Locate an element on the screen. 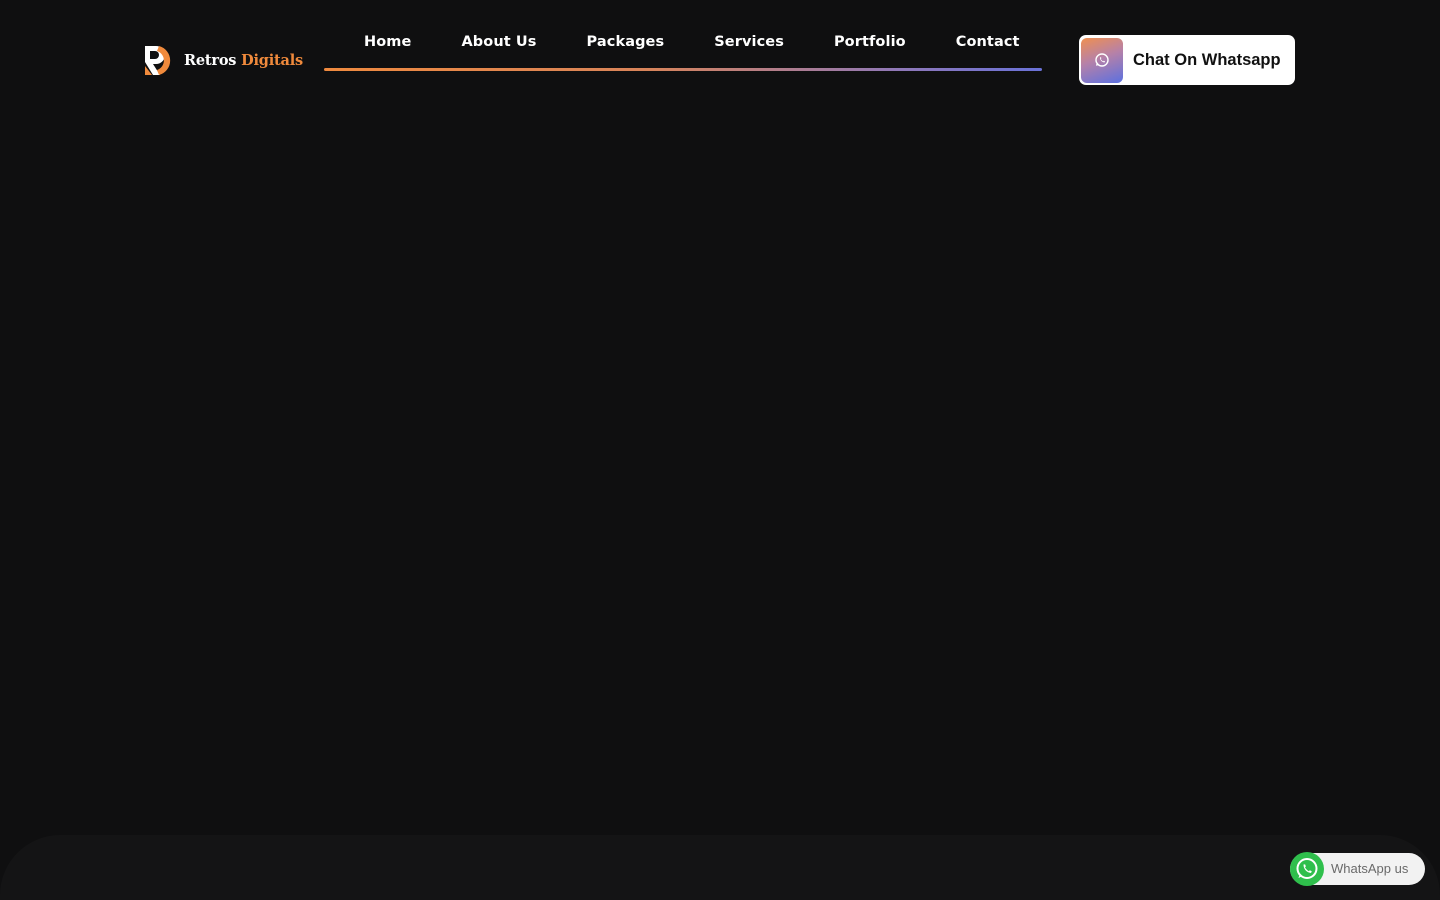  logo-text: Retros Digitals is located at coordinates (243, 60).